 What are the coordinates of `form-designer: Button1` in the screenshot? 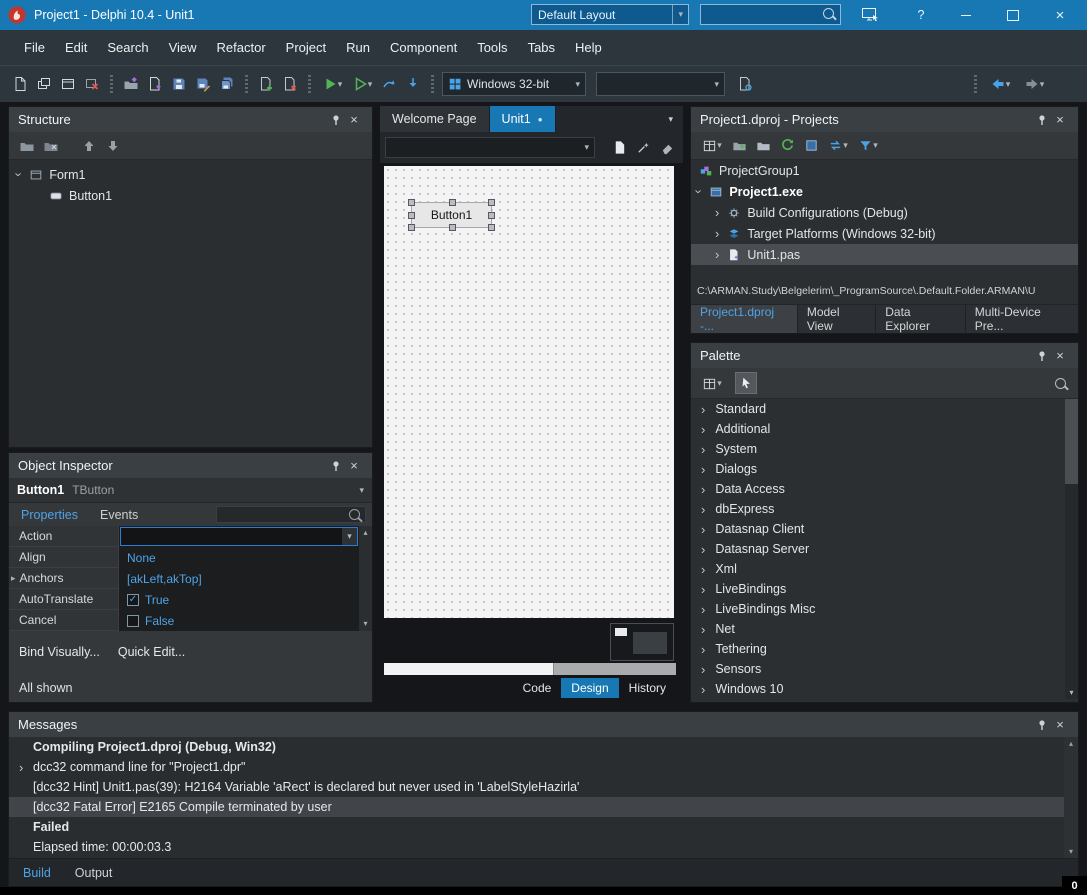 It's located at (529, 392).